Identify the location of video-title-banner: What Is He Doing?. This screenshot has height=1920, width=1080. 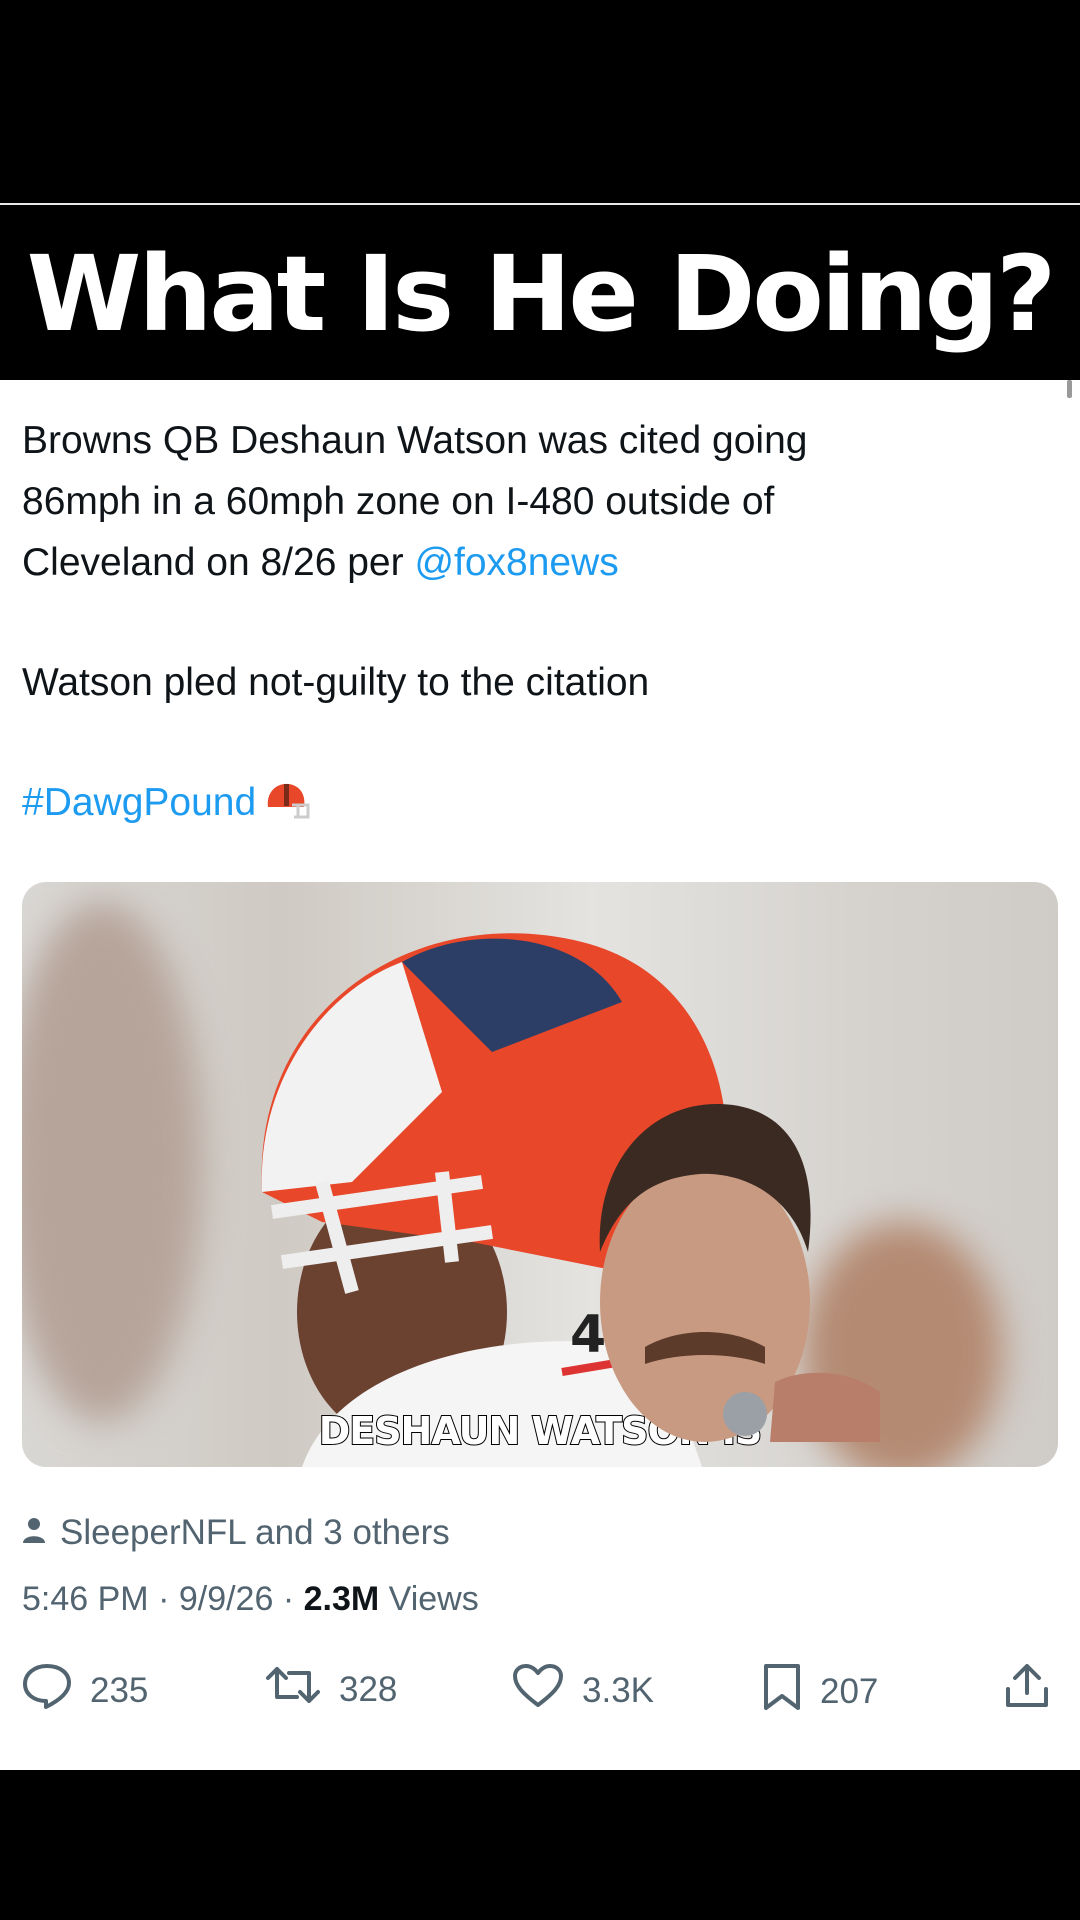
(540, 292).